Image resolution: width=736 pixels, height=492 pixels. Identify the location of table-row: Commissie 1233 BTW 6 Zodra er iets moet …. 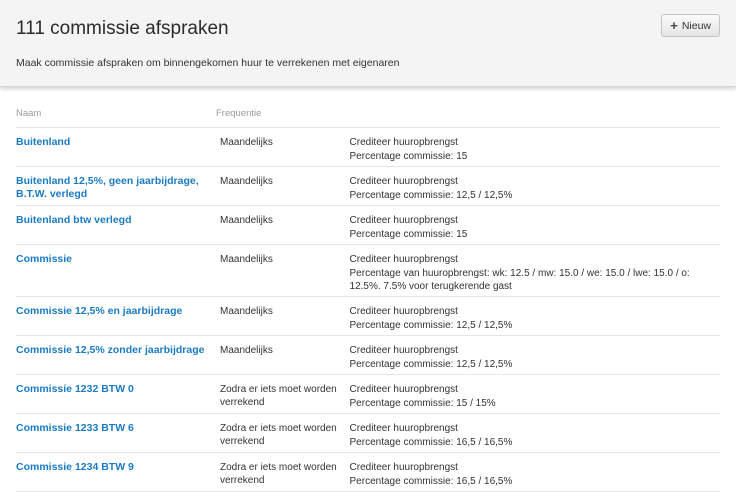
(368, 433).